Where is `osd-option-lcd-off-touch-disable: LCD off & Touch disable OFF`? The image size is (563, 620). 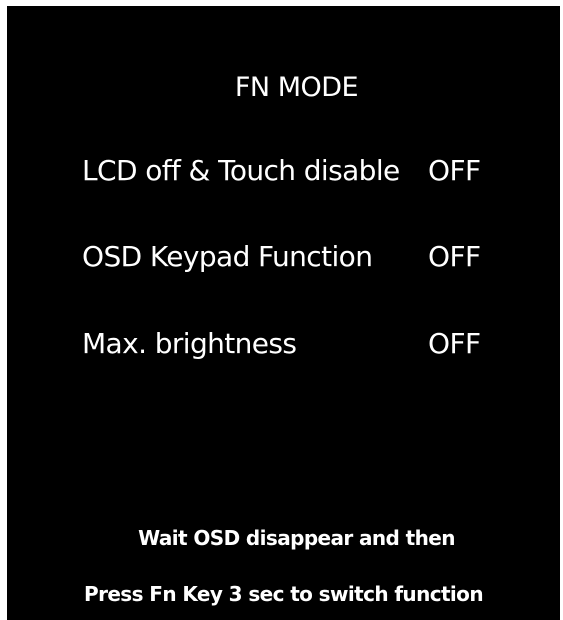
osd-option-lcd-off-touch-disable: LCD off & Touch disable OFF is located at coordinates (302, 171).